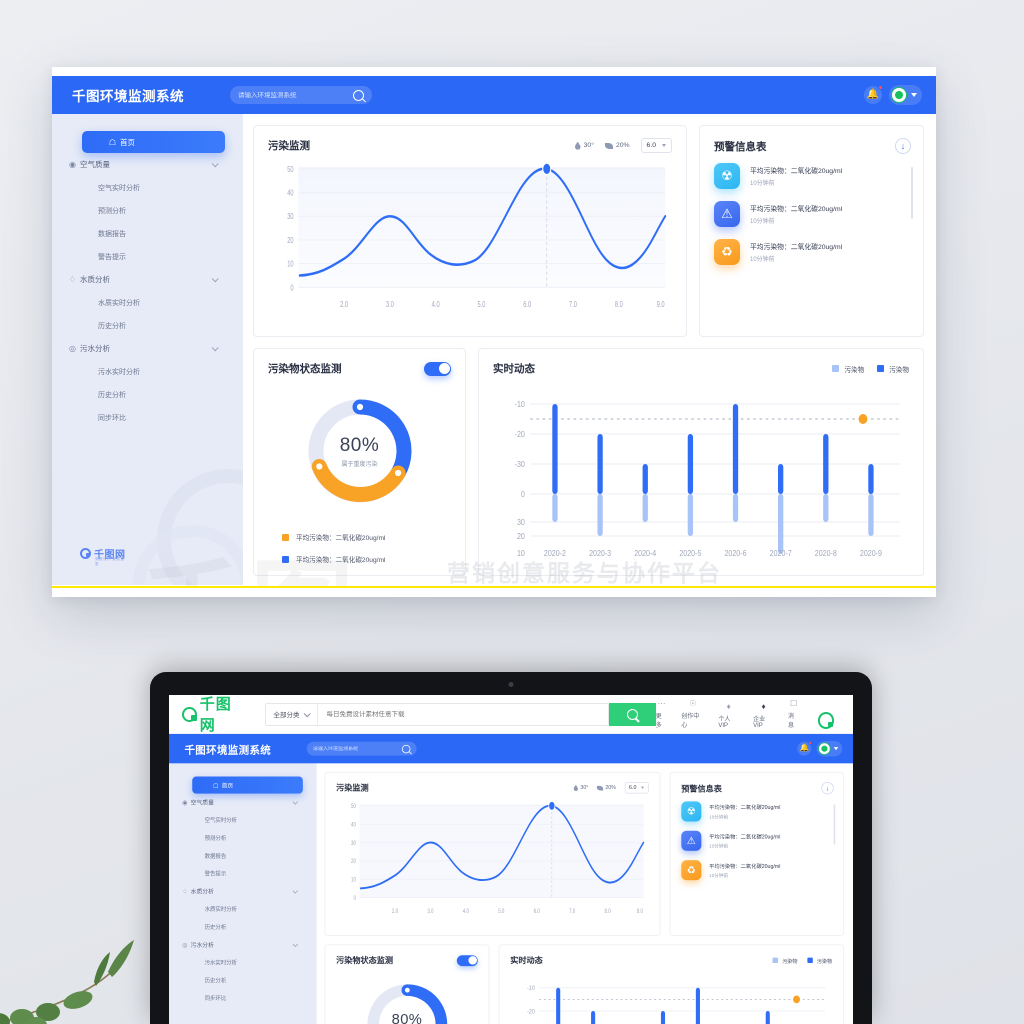  Describe the element at coordinates (661, 703) in the screenshot. I see `more-icon: ⋯` at that location.